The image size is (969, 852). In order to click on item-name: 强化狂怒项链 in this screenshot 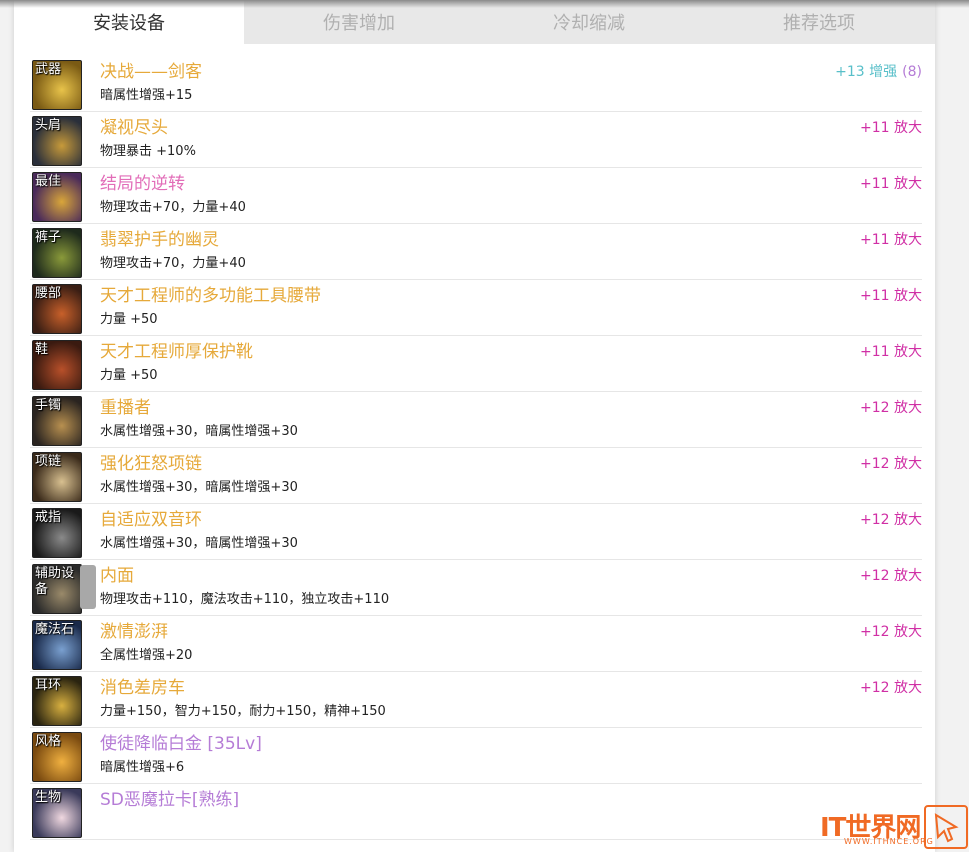, I will do `click(151, 464)`.